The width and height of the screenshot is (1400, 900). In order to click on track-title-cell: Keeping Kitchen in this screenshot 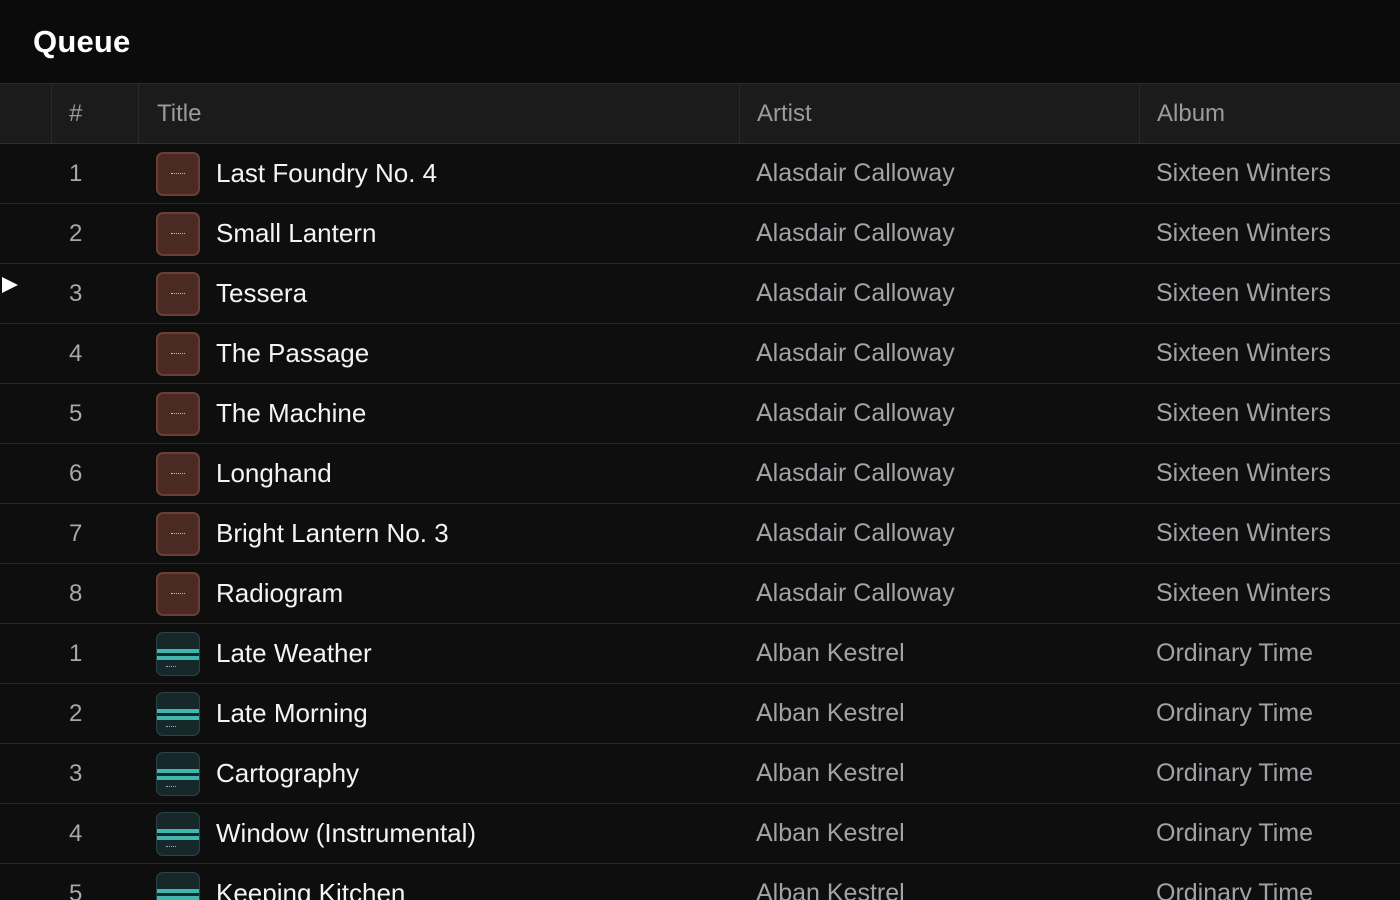, I will do `click(438, 882)`.